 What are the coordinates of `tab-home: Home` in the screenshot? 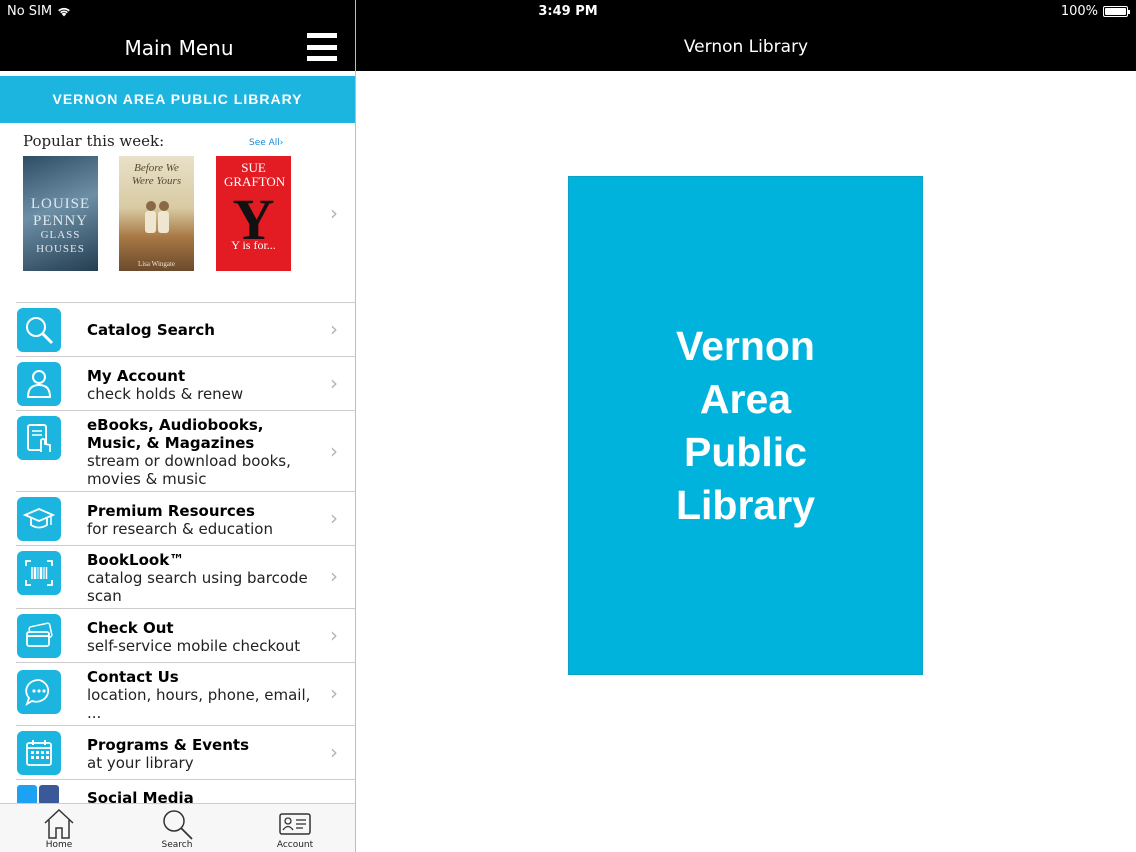 It's located at (59, 827).